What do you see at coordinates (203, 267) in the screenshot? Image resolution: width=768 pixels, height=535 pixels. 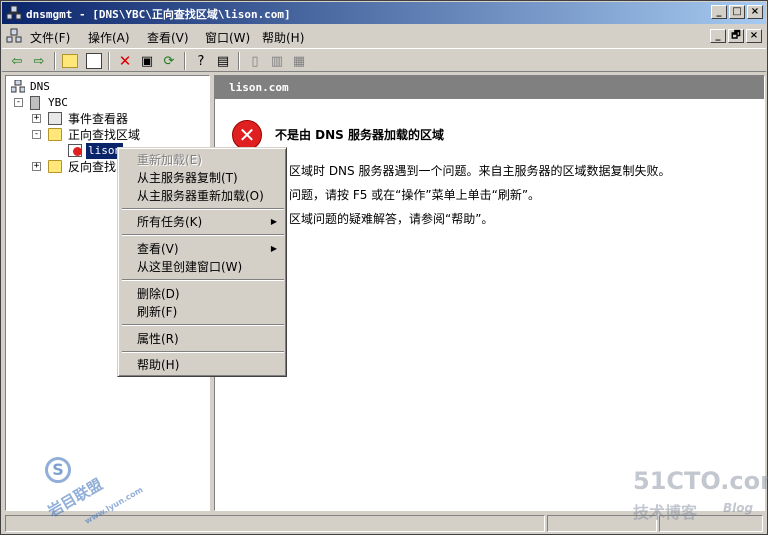 I see `menu-item-new-window: 从这里创建窗口(W)` at bounding box center [203, 267].